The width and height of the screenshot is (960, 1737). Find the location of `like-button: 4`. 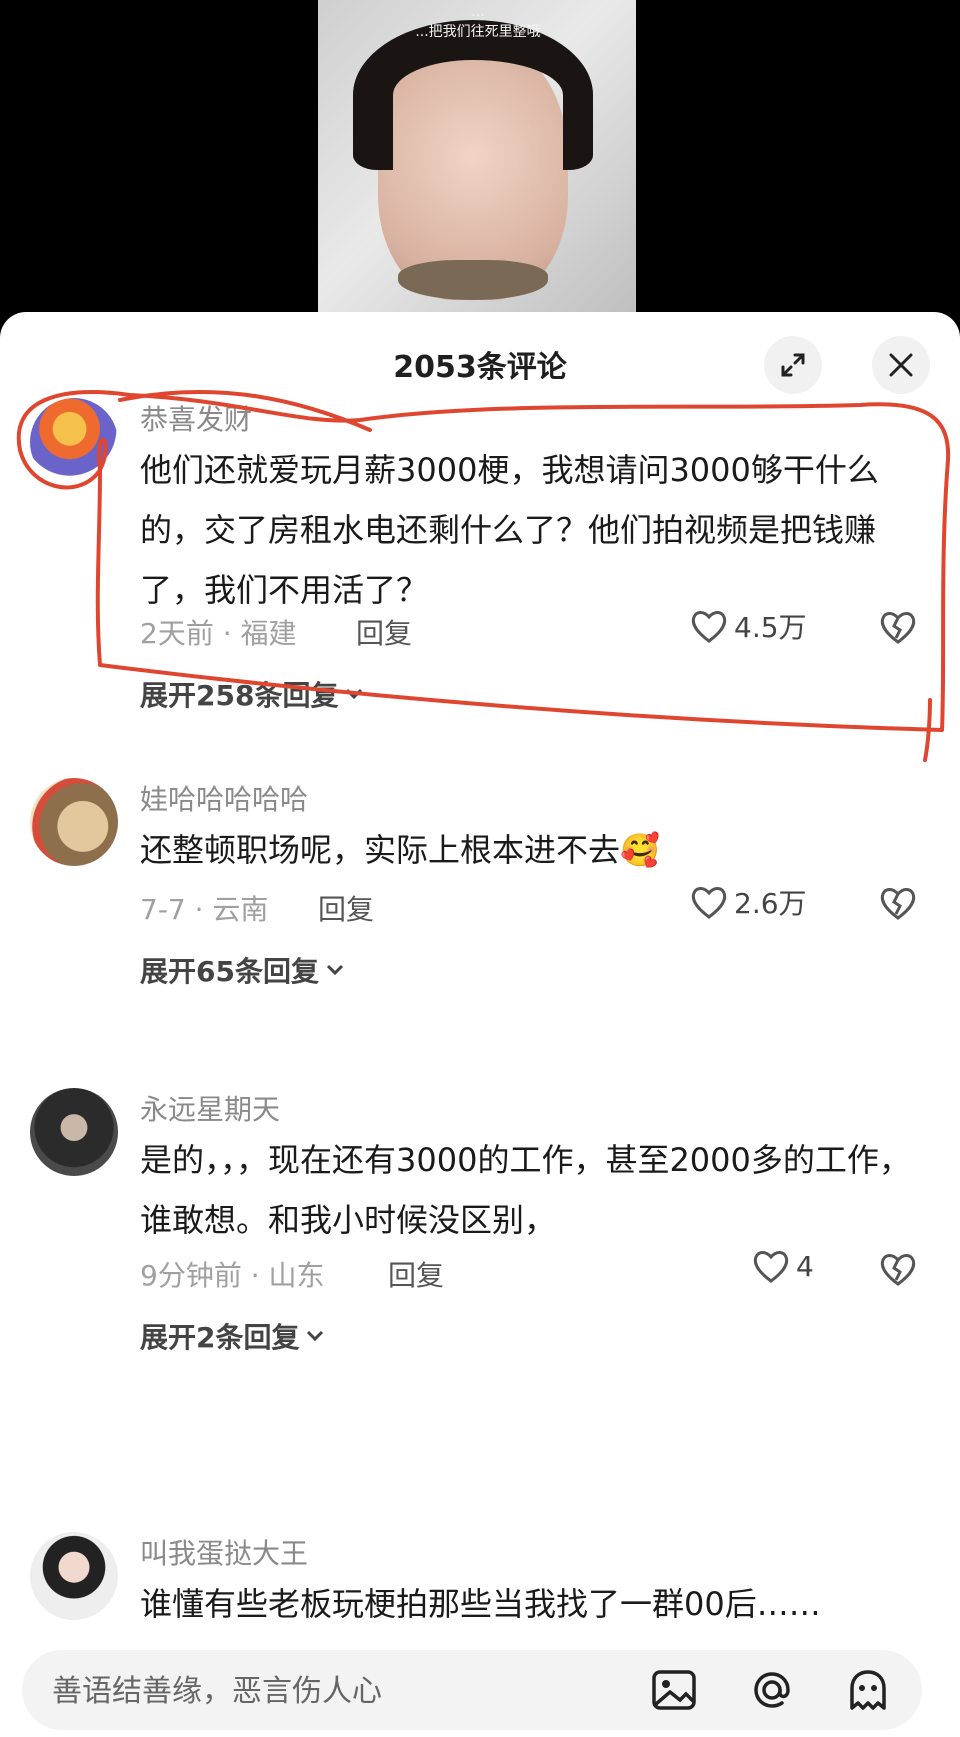

like-button: 4 is located at coordinates (783, 1266).